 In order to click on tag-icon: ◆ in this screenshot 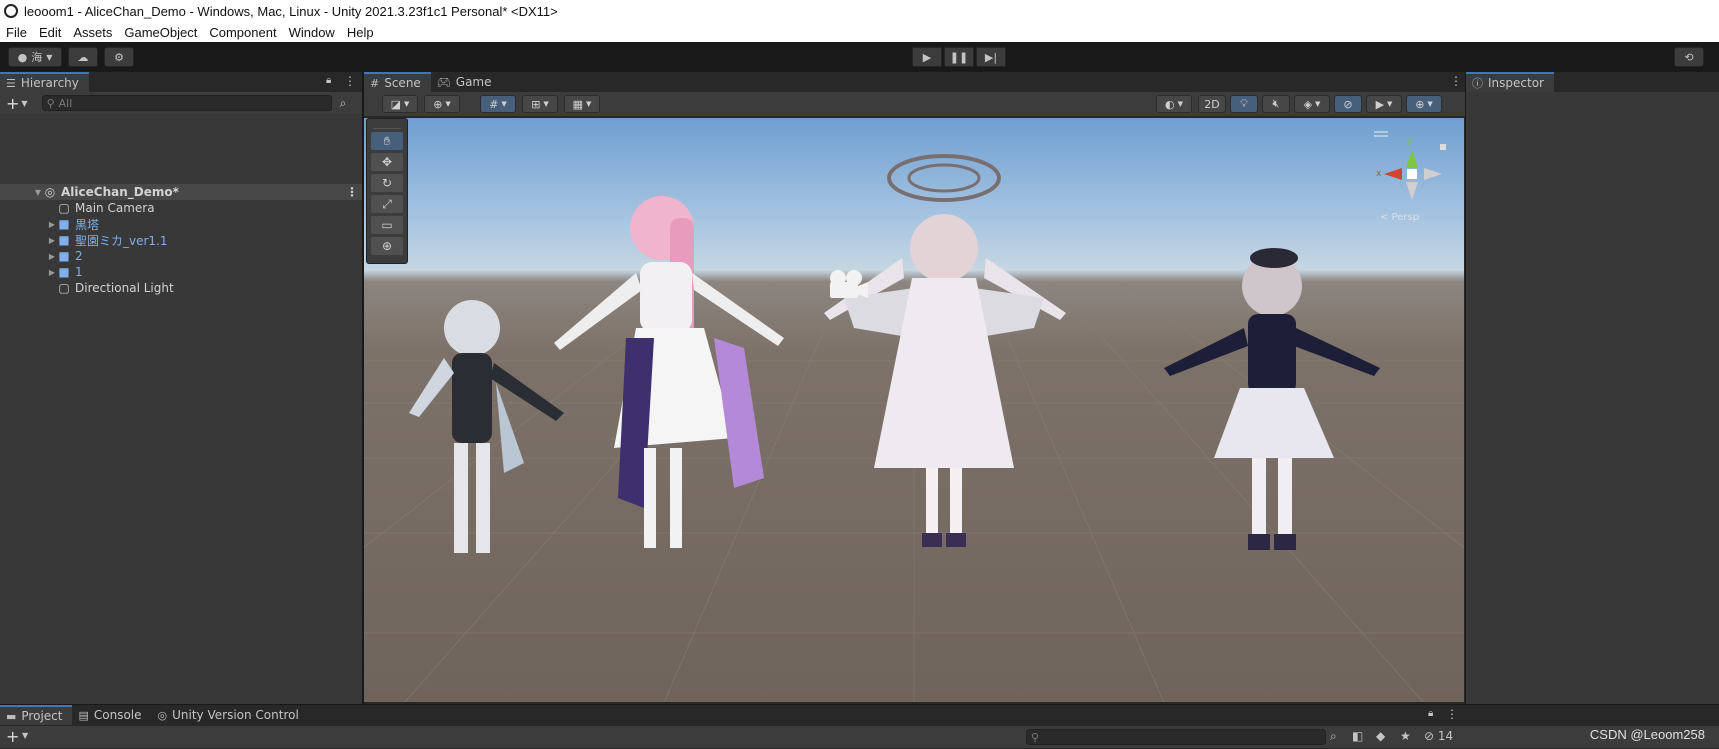, I will do `click(1380, 736)`.